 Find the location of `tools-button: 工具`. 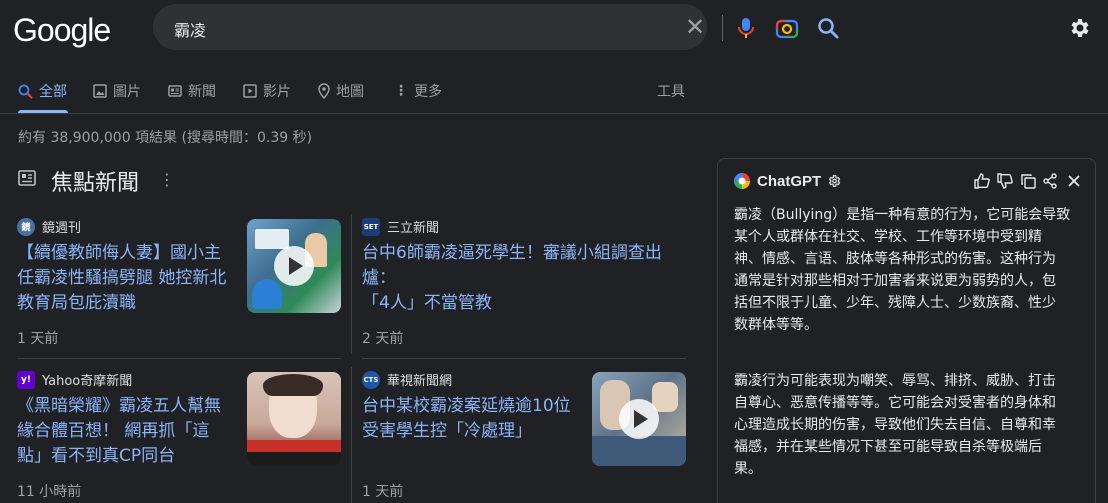

tools-button: 工具 is located at coordinates (671, 91).